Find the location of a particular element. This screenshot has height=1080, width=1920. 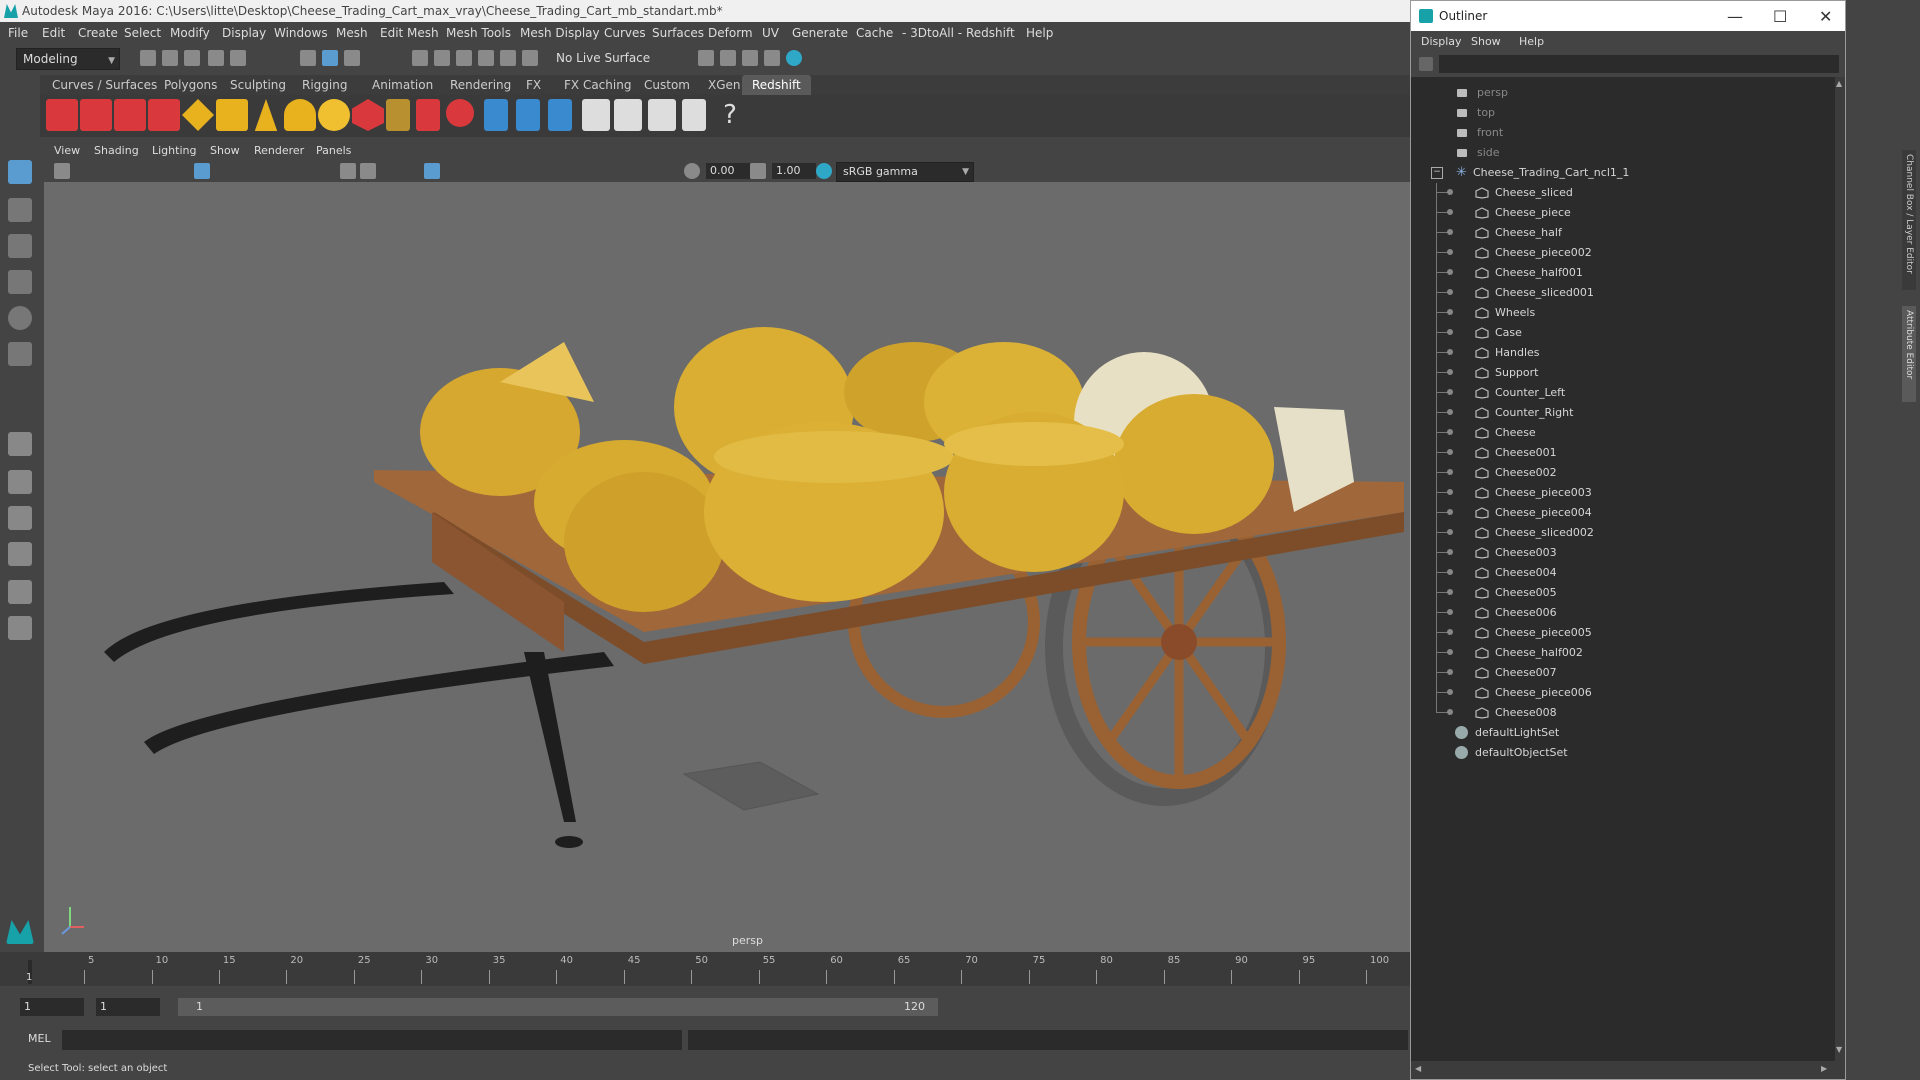

new-scene-icon is located at coordinates (148, 58).